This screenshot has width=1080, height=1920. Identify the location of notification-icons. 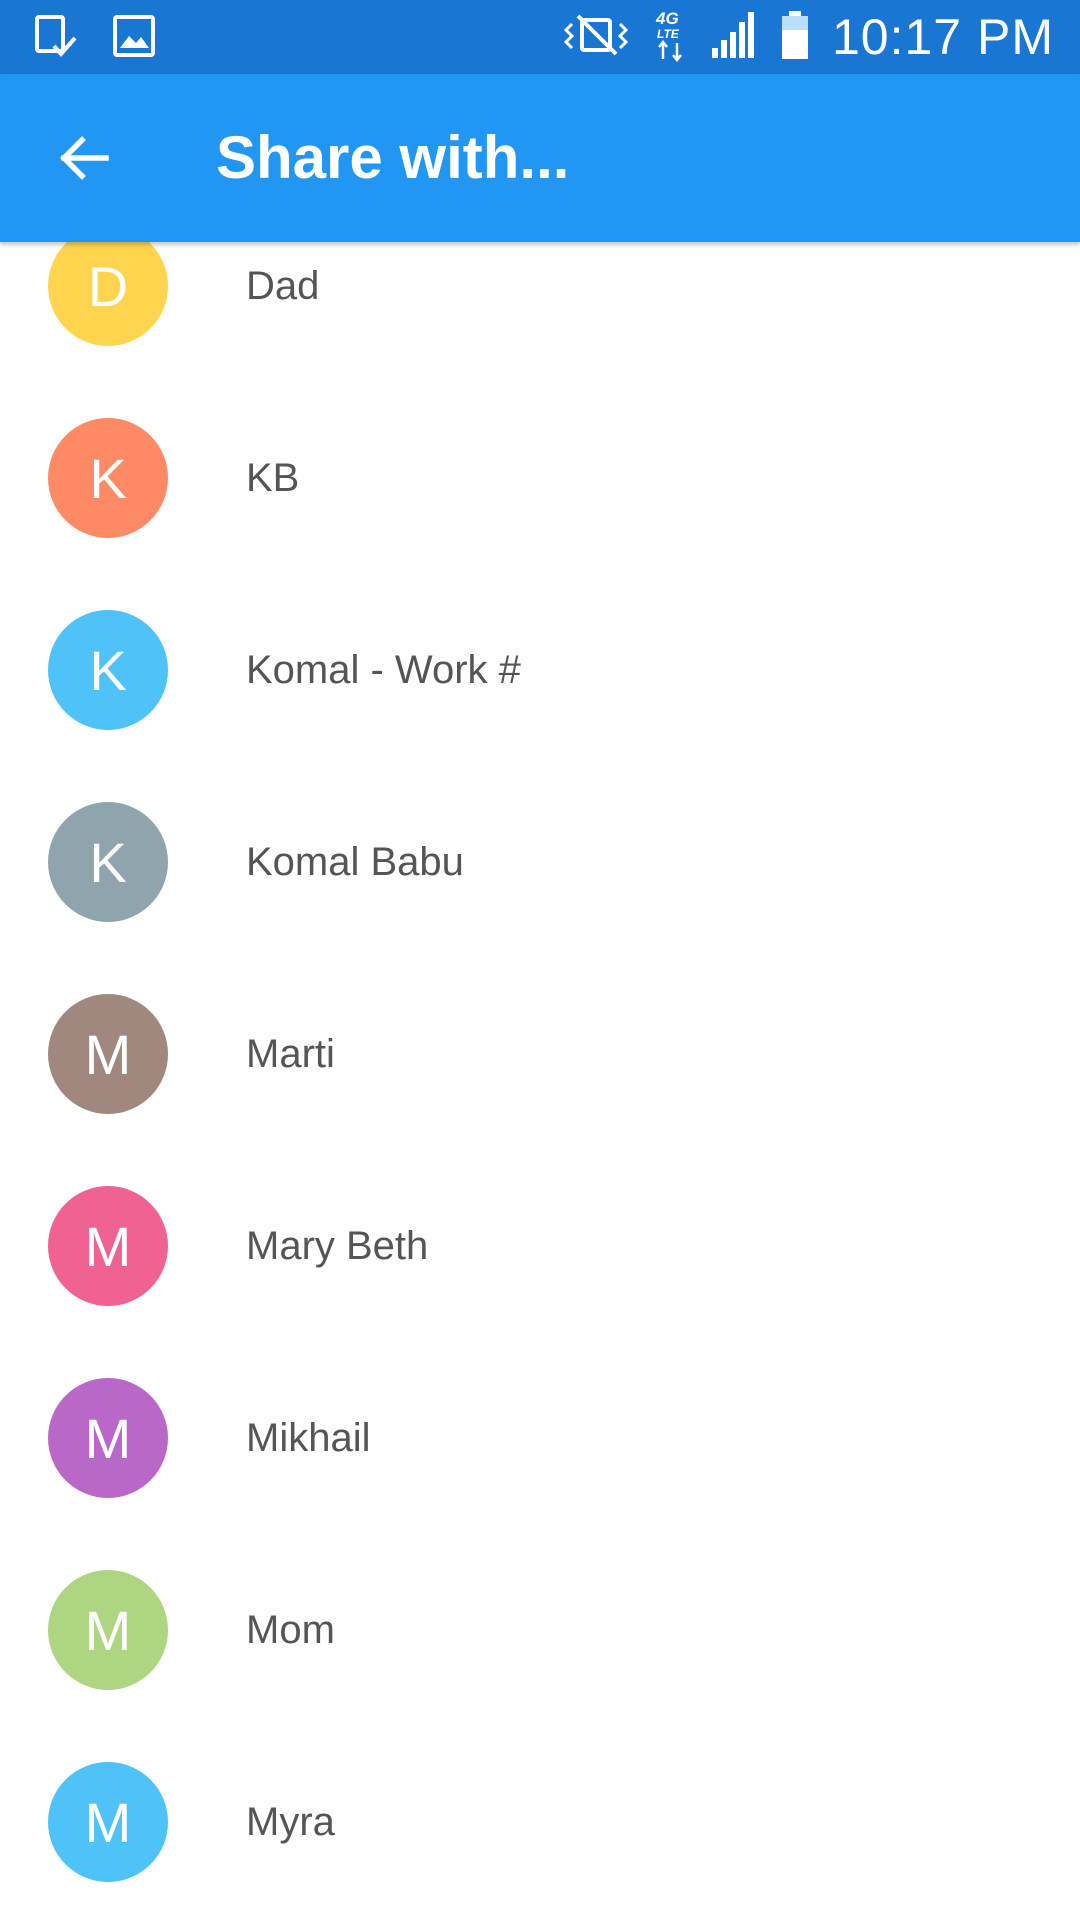
(95, 39).